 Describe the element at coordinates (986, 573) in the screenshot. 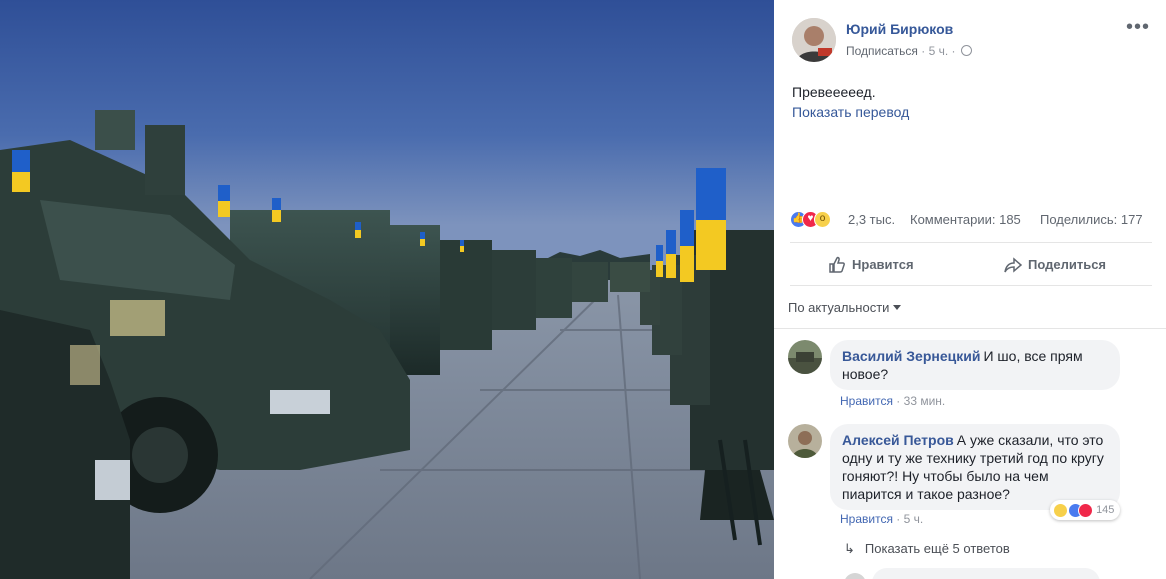

I see `next-comment-bubble` at that location.